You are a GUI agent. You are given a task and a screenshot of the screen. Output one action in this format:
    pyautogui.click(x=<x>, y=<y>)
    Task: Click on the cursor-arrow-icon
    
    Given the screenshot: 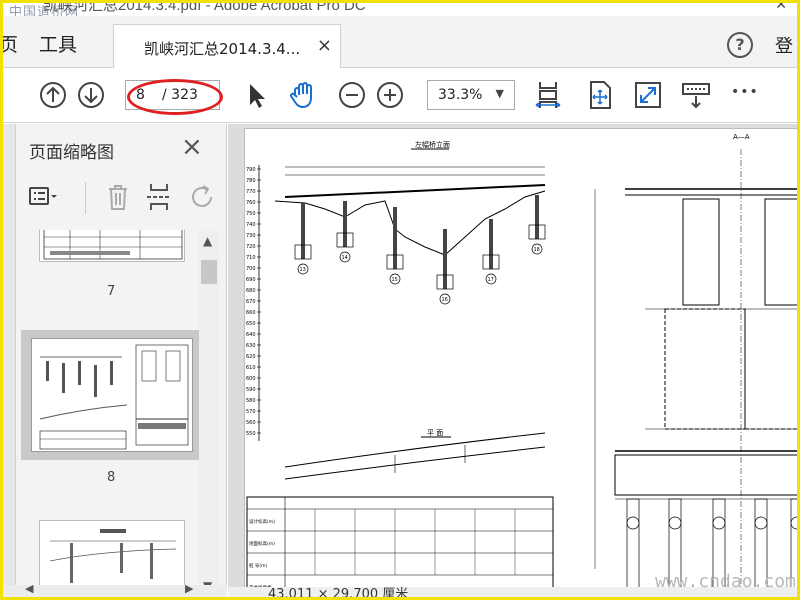 What is the action you would take?
    pyautogui.click(x=257, y=96)
    